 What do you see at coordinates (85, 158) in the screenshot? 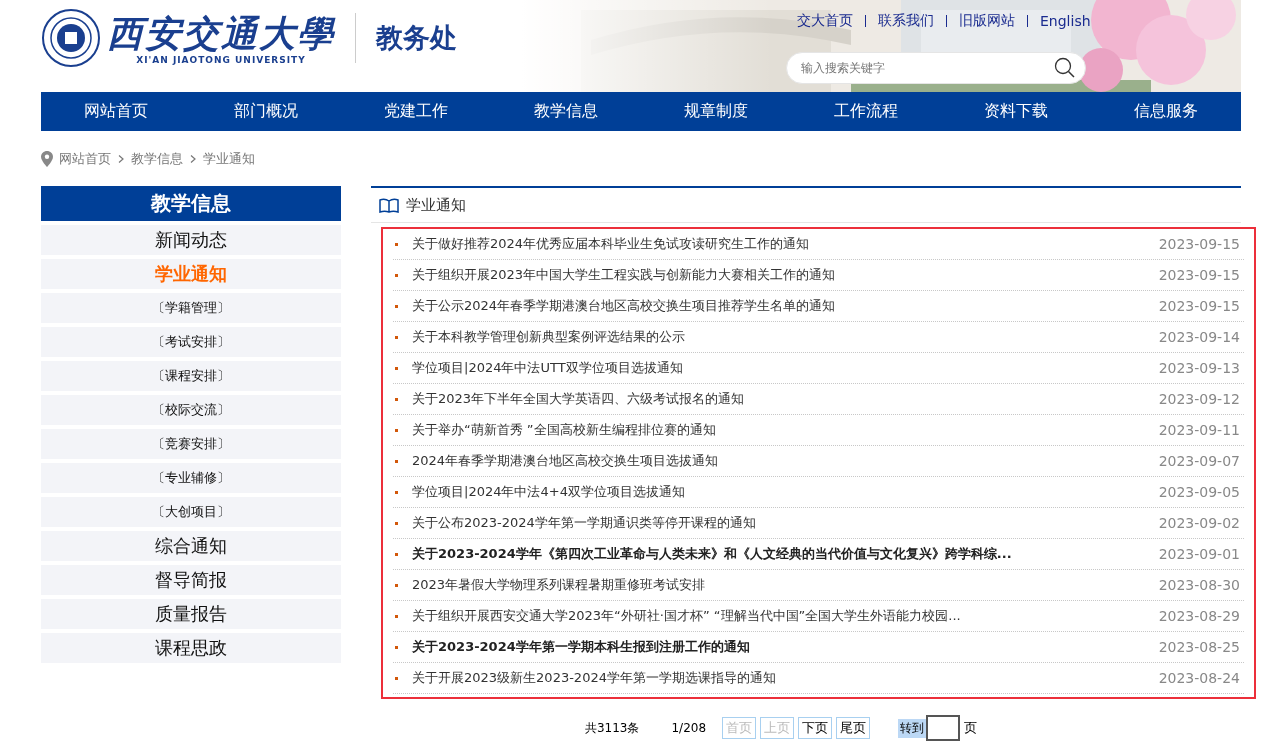
I see `breadcrumb-link: 网站首页` at bounding box center [85, 158].